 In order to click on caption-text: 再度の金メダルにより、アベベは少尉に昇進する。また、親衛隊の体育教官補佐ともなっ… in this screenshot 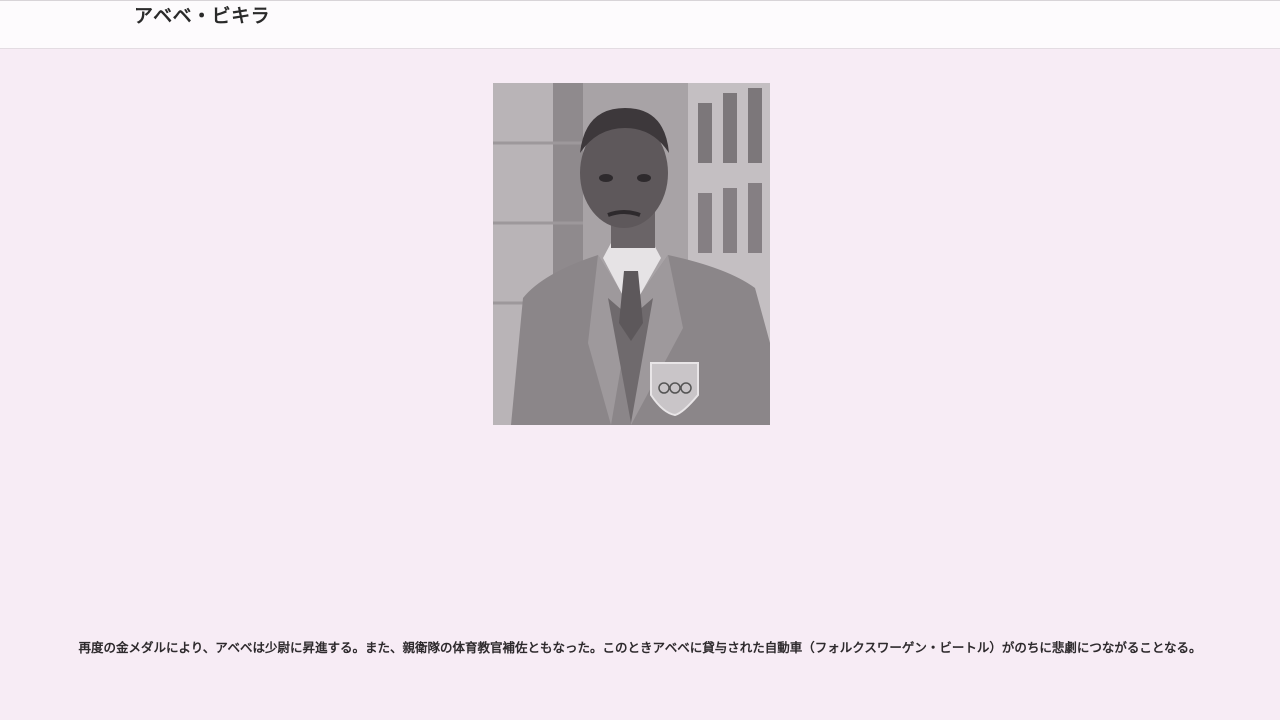, I will do `click(640, 647)`.